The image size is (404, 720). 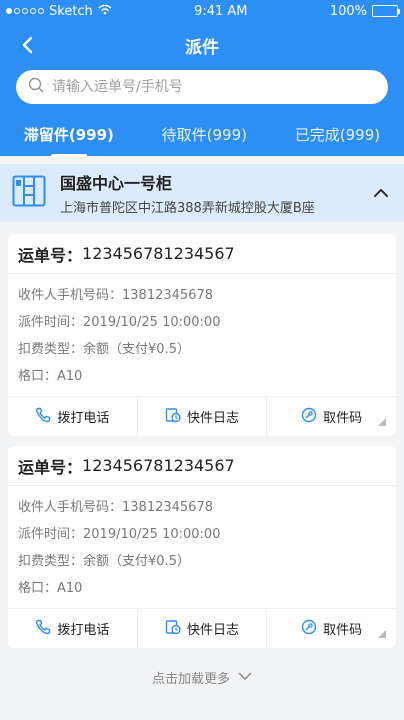 I want to click on search-bar, so click(x=202, y=87).